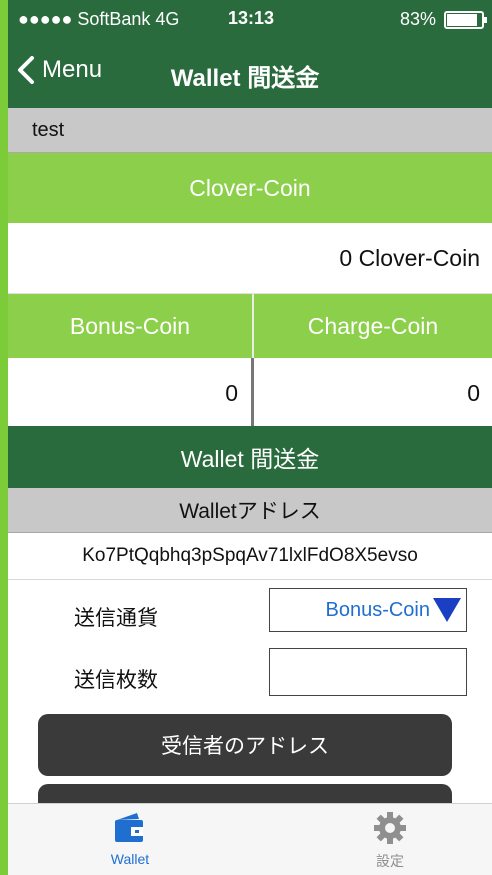  What do you see at coordinates (48, 130) in the screenshot?
I see `account-name: test` at bounding box center [48, 130].